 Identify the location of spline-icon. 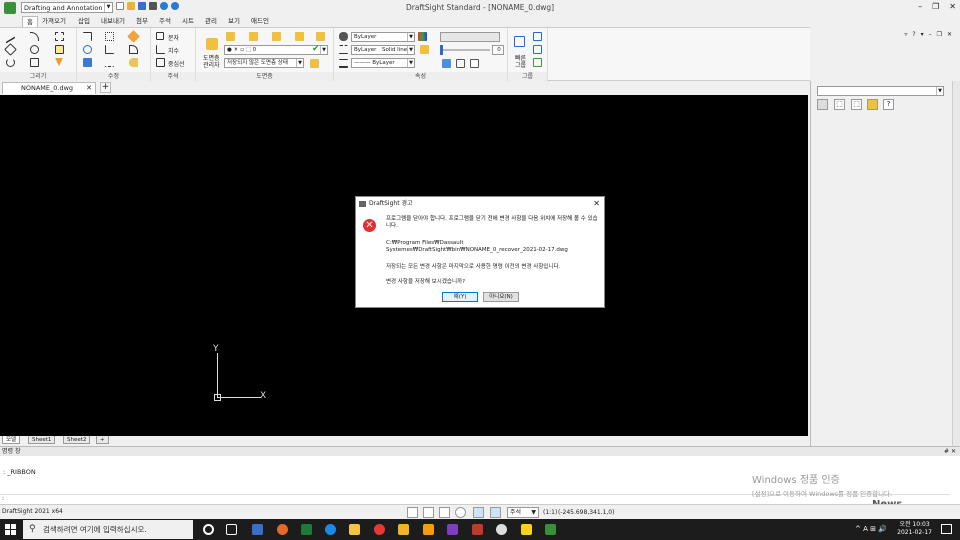
(59, 36).